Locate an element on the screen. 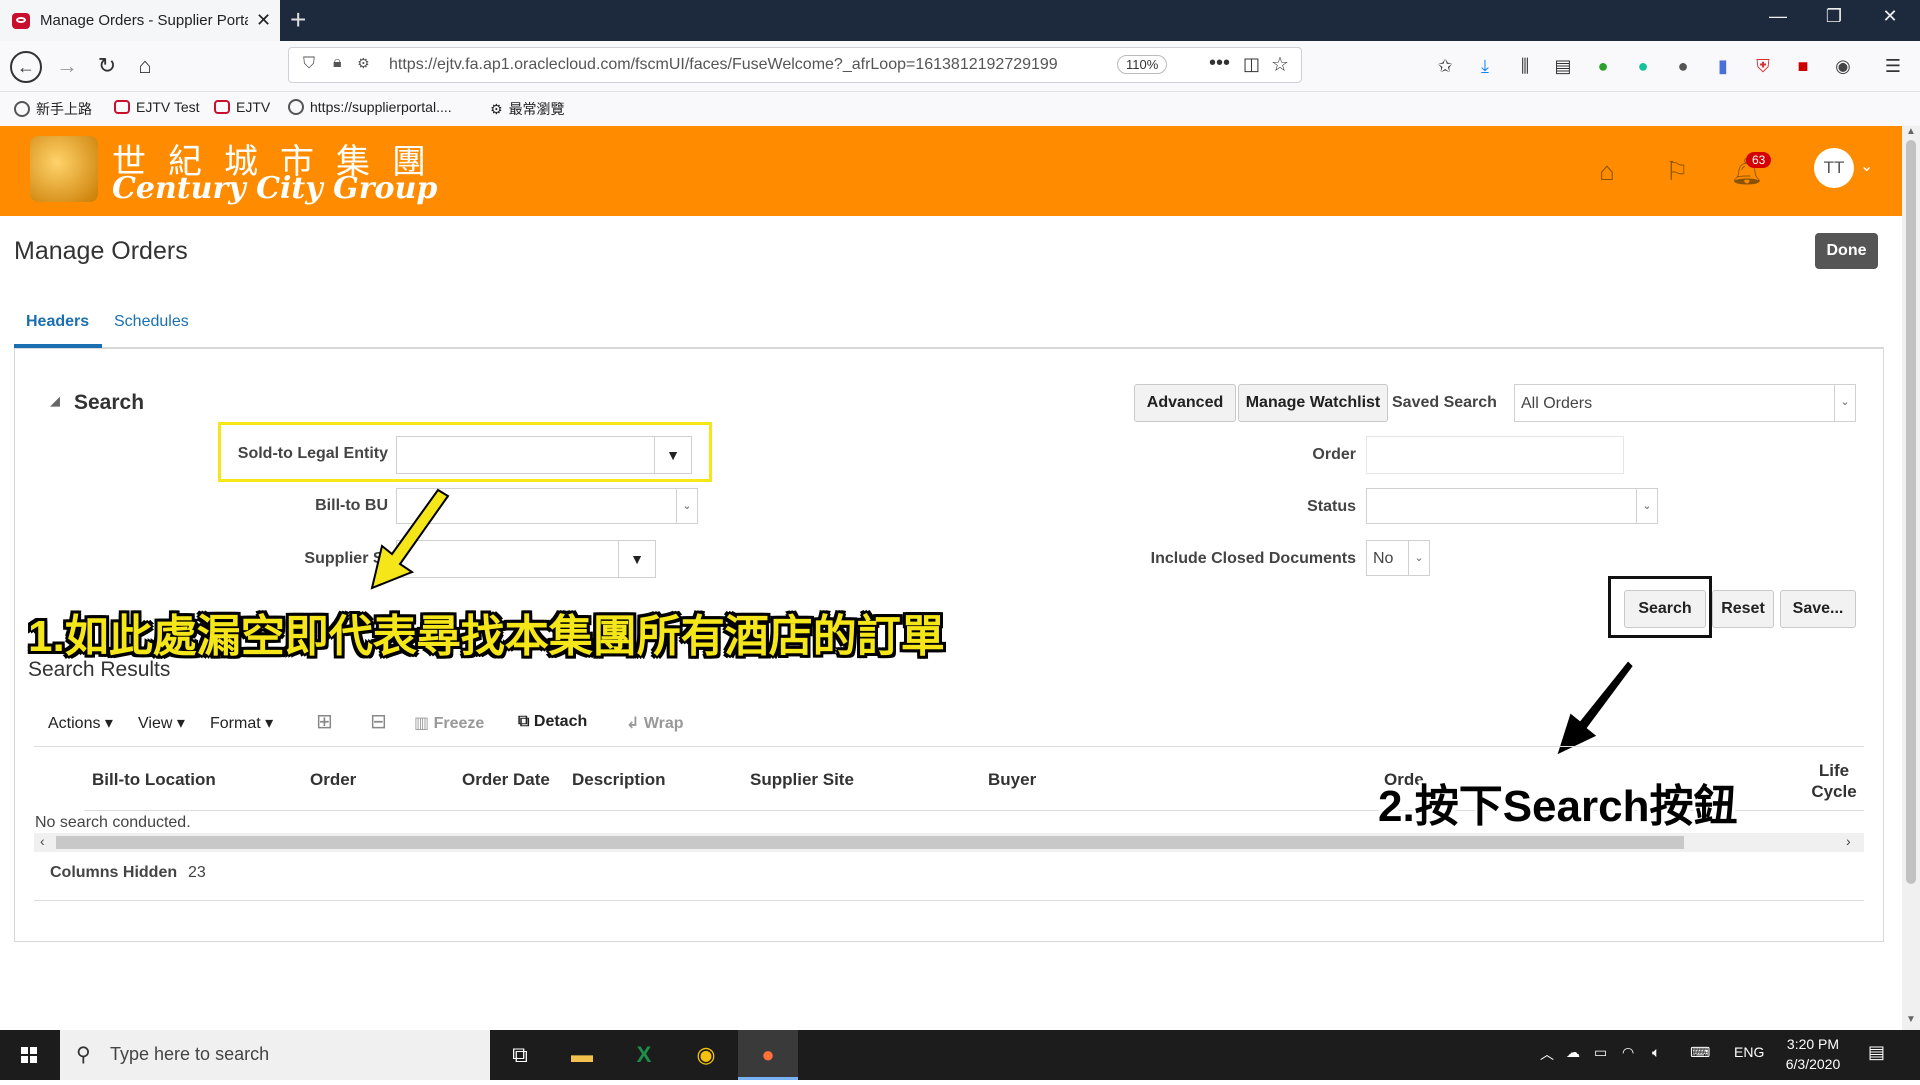 Image resolution: width=1920 pixels, height=1085 pixels. windows-start-button is located at coordinates (29, 1055).